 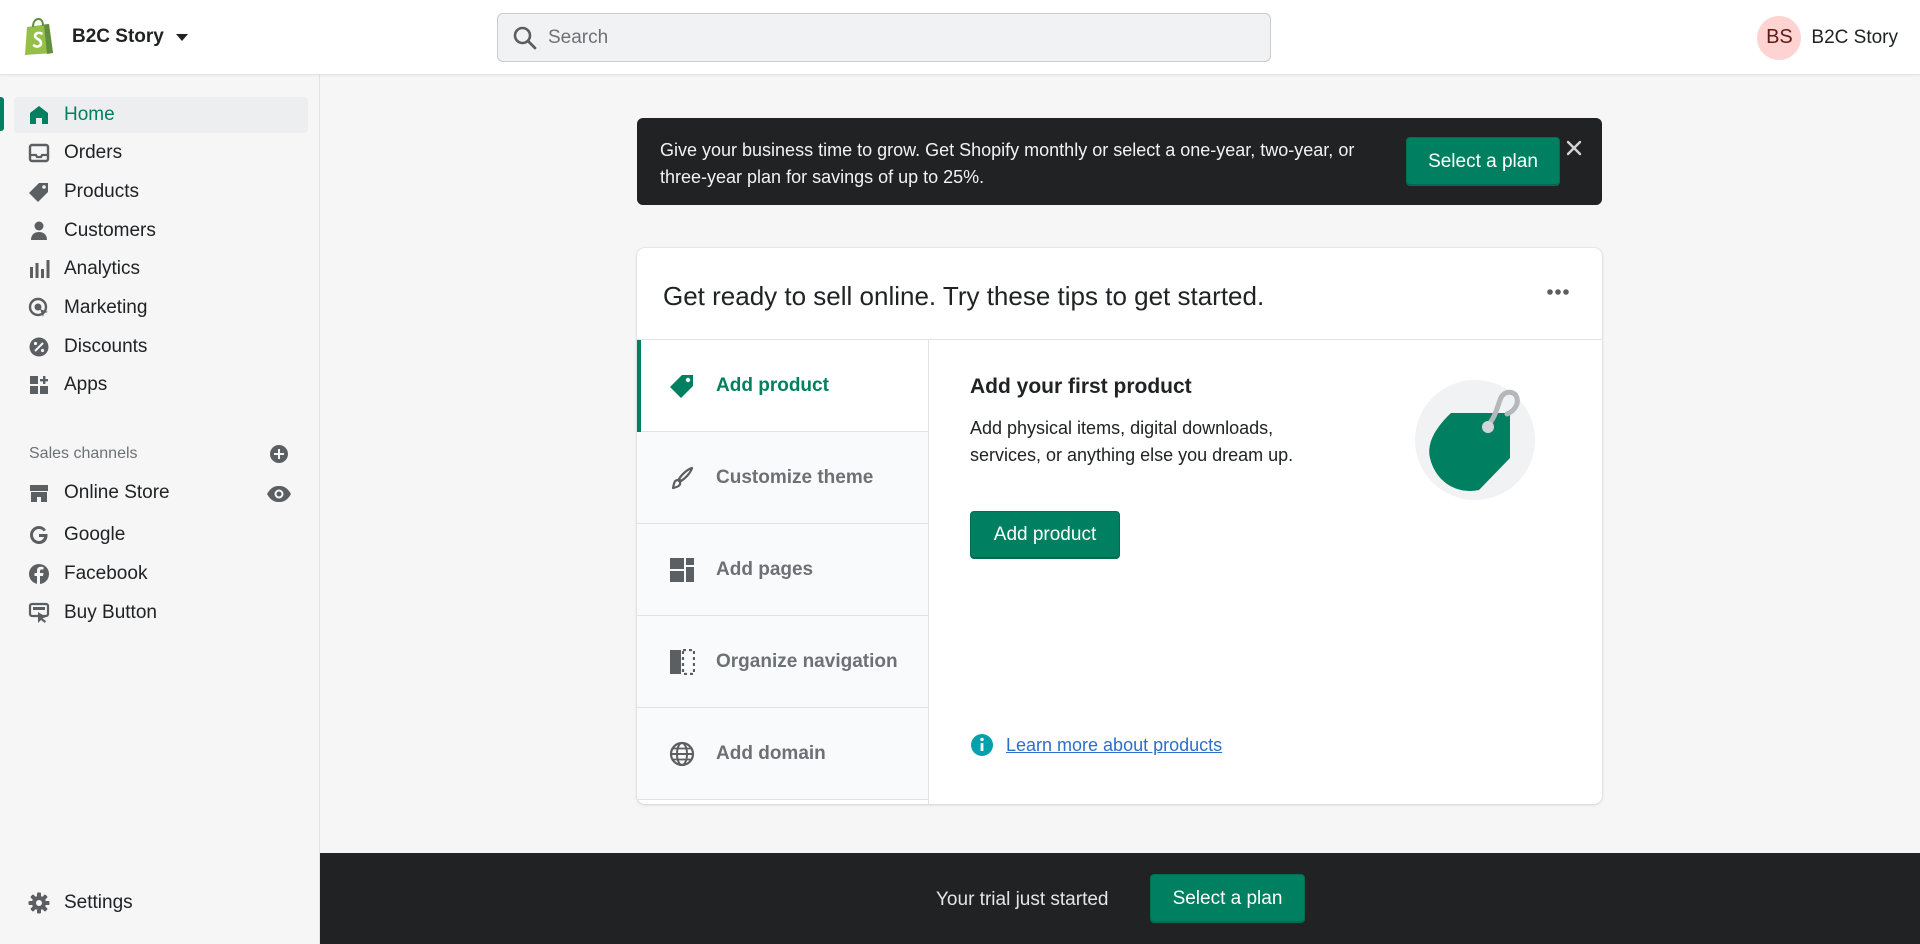 What do you see at coordinates (279, 494) in the screenshot?
I see `eye-icon` at bounding box center [279, 494].